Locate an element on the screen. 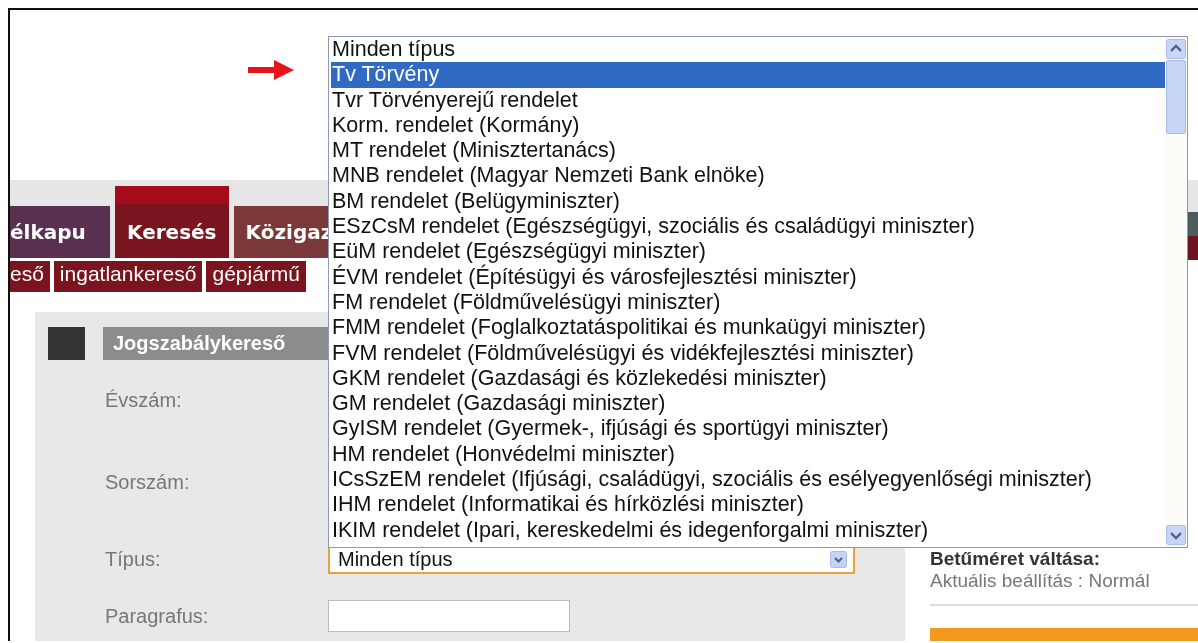 The height and width of the screenshot is (643, 1198). field-label: Típus: is located at coordinates (133, 559).